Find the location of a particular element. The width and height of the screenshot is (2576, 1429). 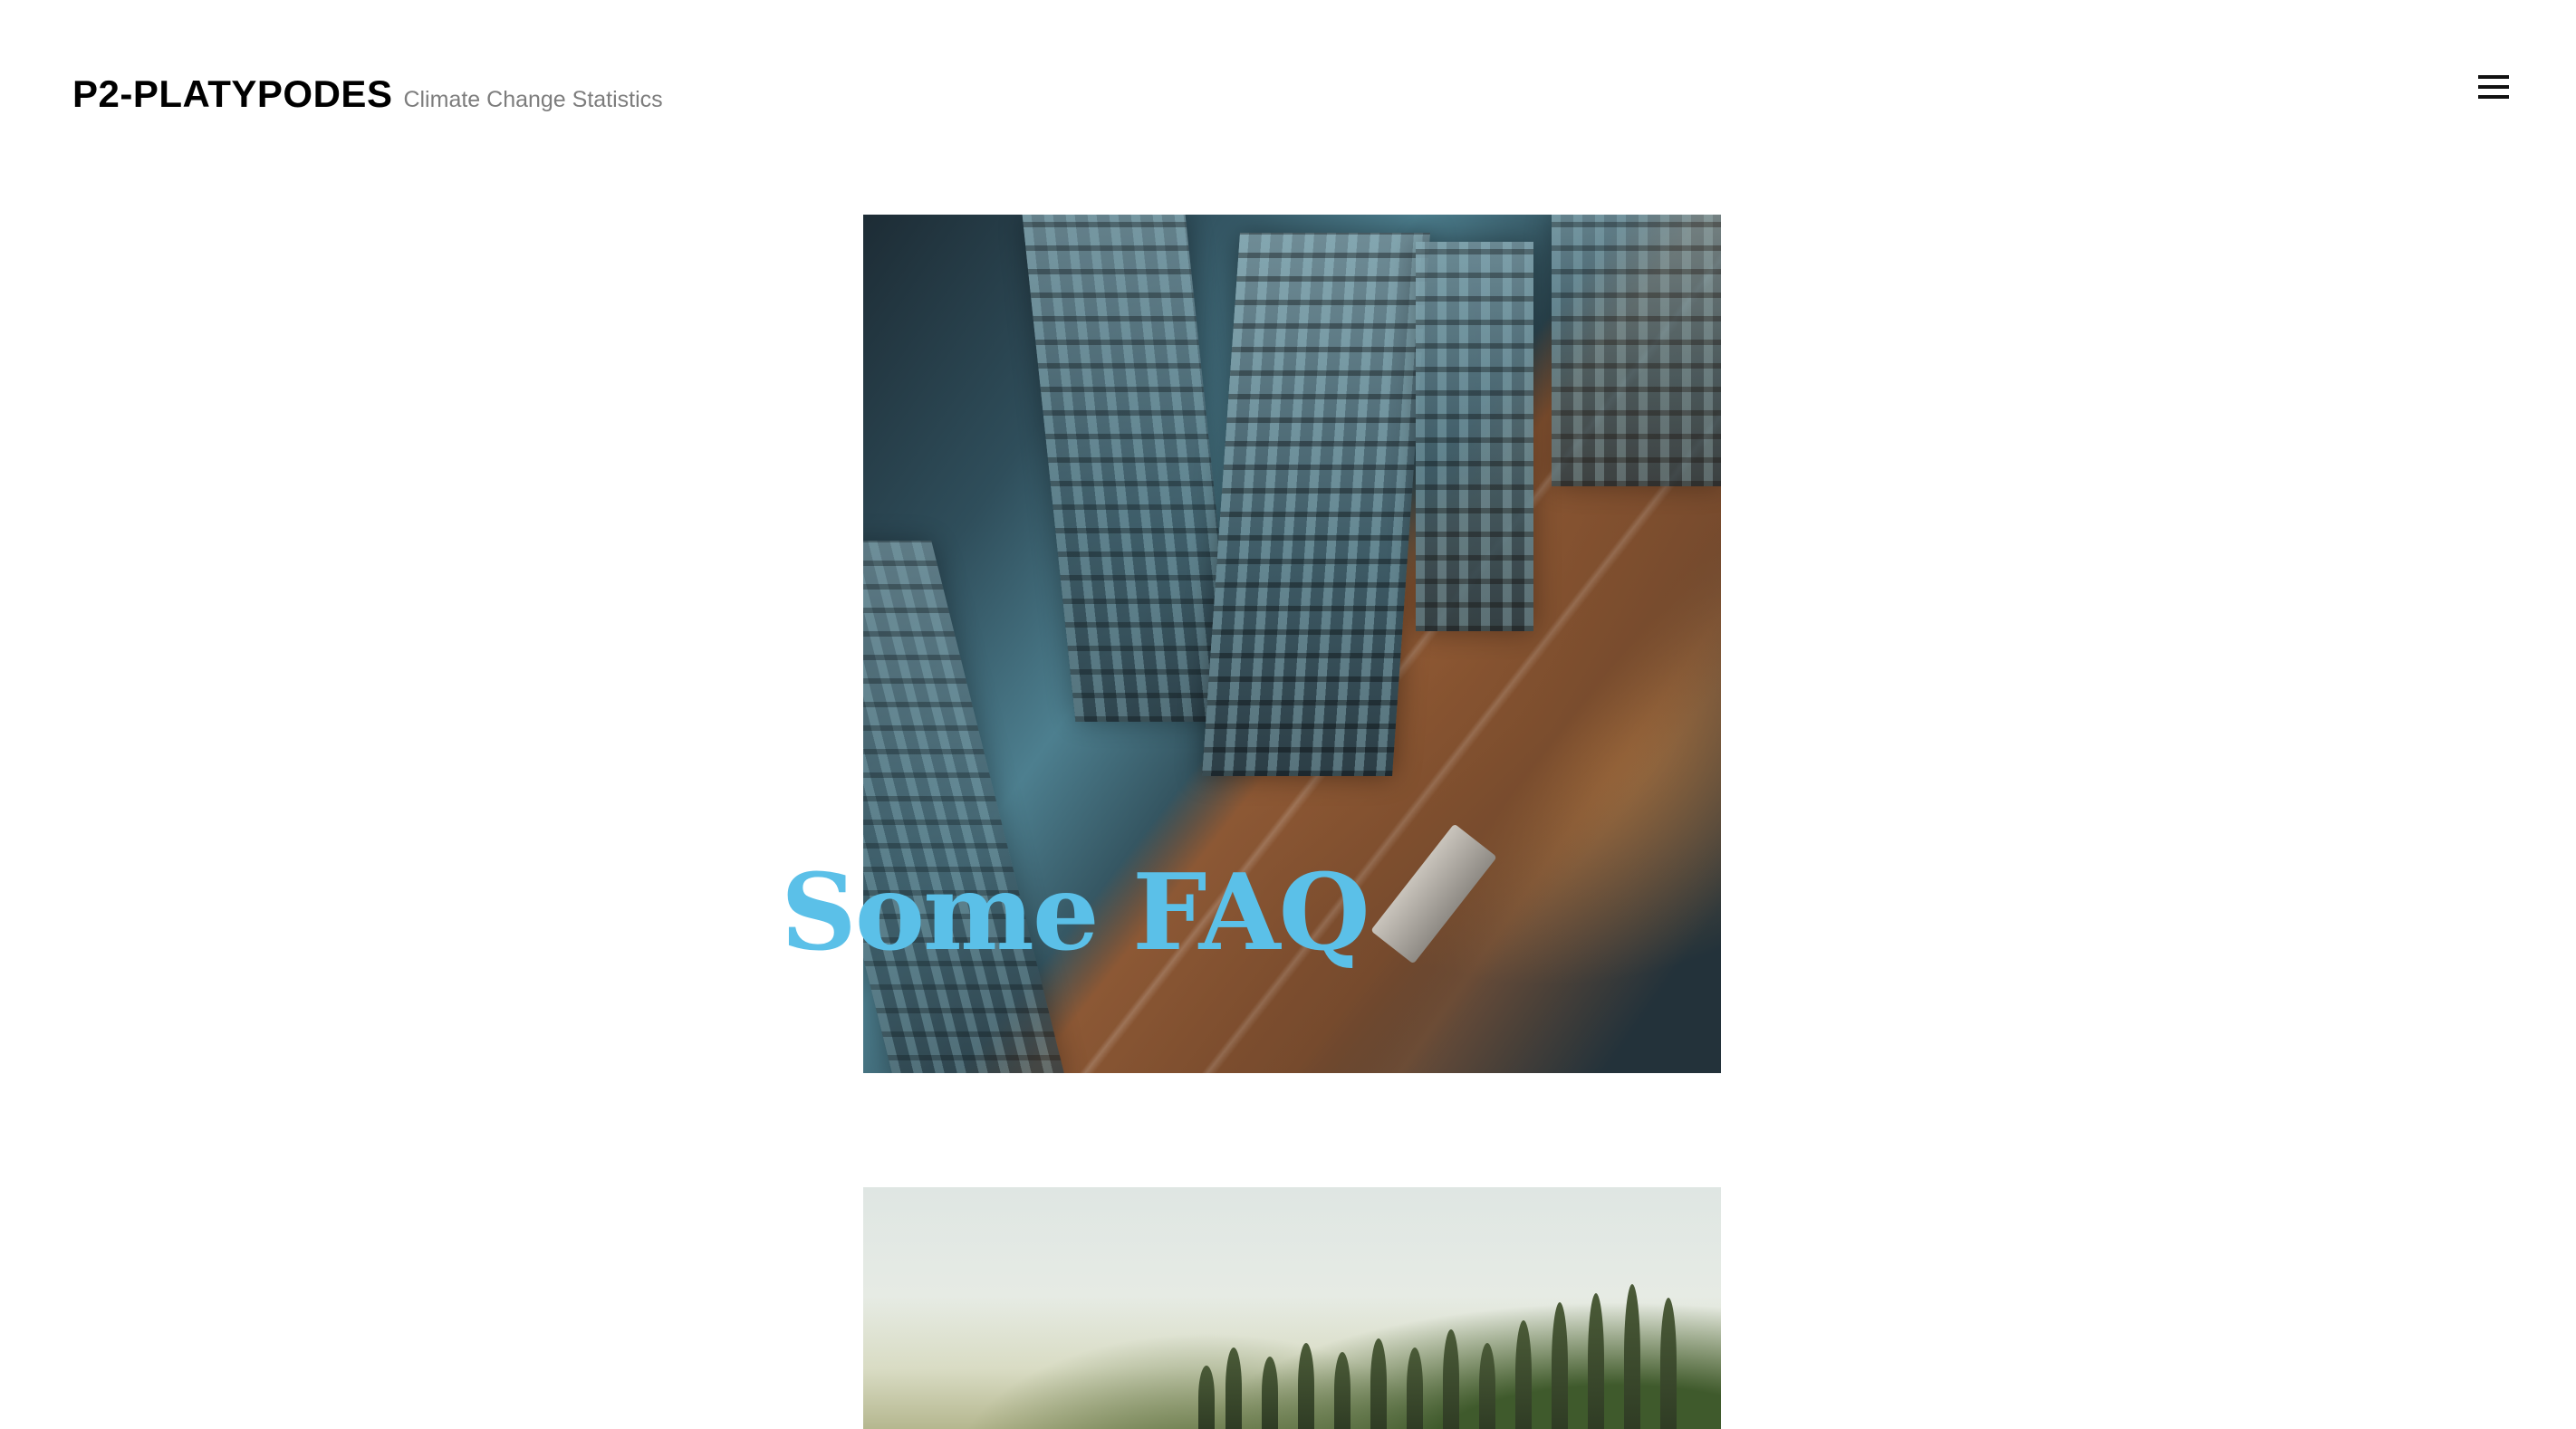

post-tile-image-second is located at coordinates (1292, 1308).